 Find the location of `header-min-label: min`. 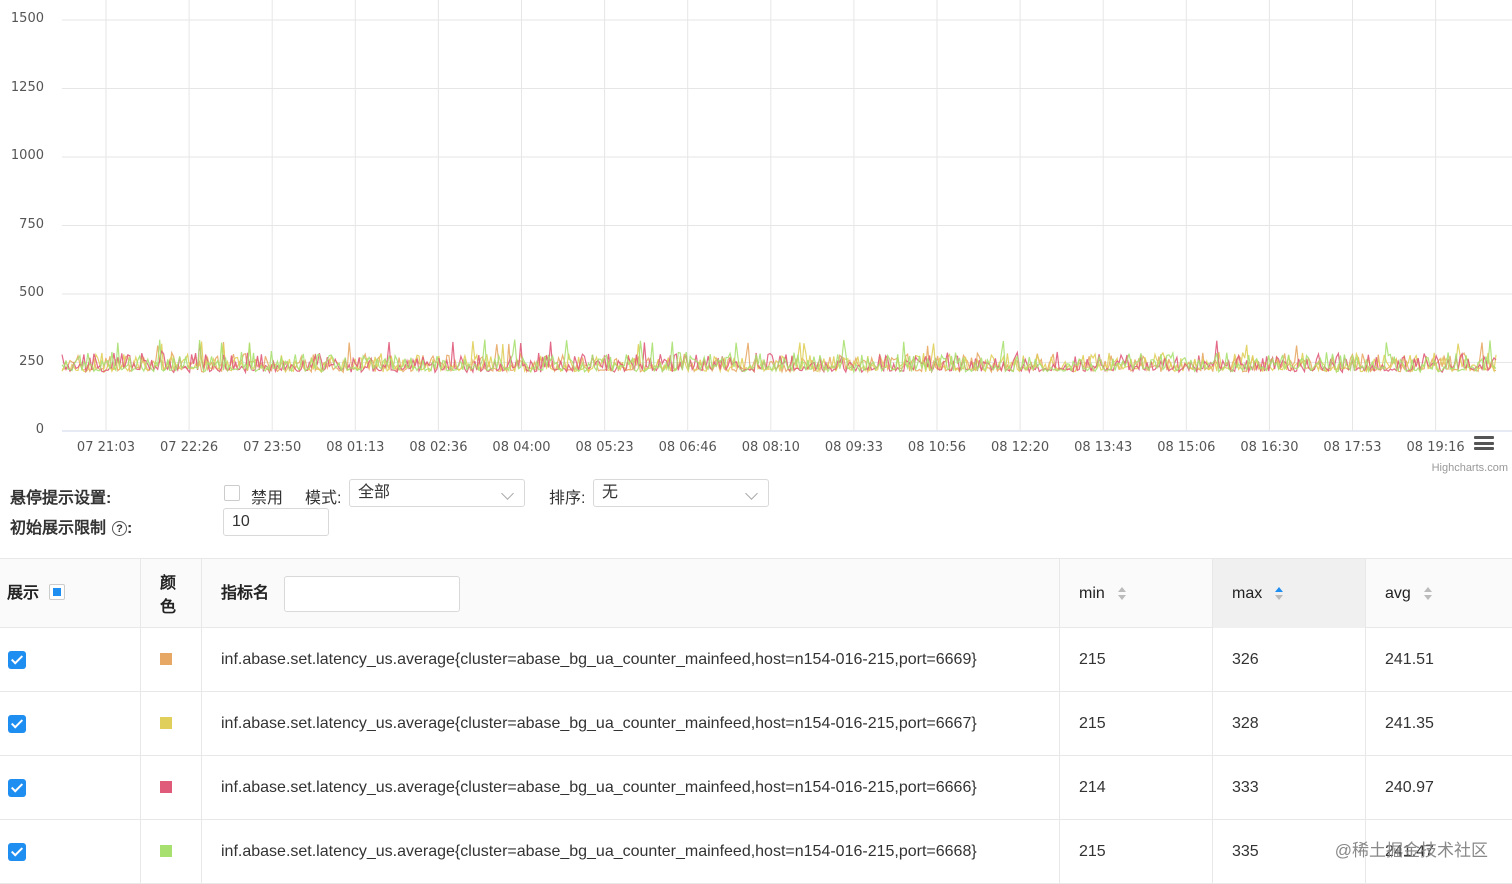

header-min-label: min is located at coordinates (1092, 593).